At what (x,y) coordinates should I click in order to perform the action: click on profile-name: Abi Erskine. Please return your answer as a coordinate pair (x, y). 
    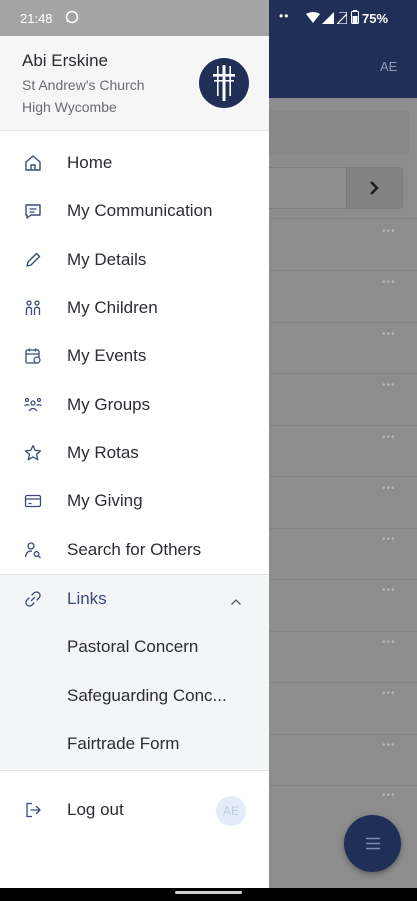
    Looking at the image, I should click on (65, 60).